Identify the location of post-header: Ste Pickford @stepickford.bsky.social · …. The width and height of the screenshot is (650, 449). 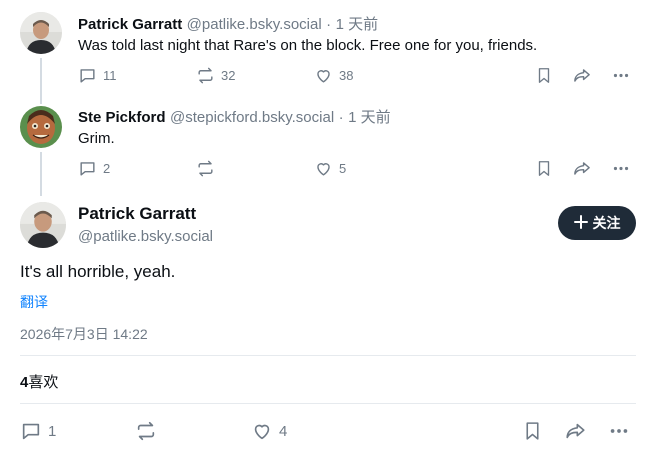
(234, 116).